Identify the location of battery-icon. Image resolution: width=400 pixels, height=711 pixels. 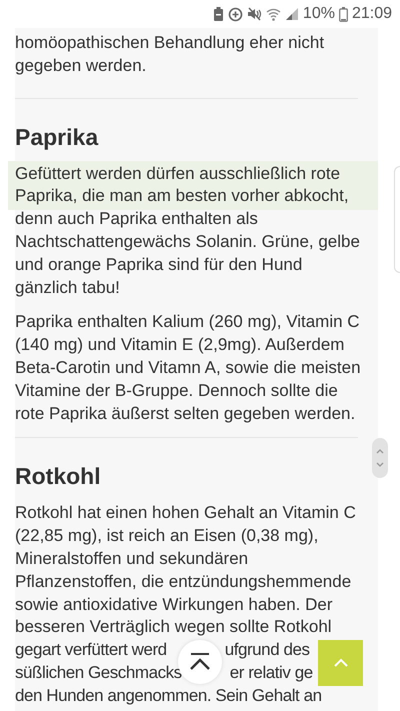
(343, 14).